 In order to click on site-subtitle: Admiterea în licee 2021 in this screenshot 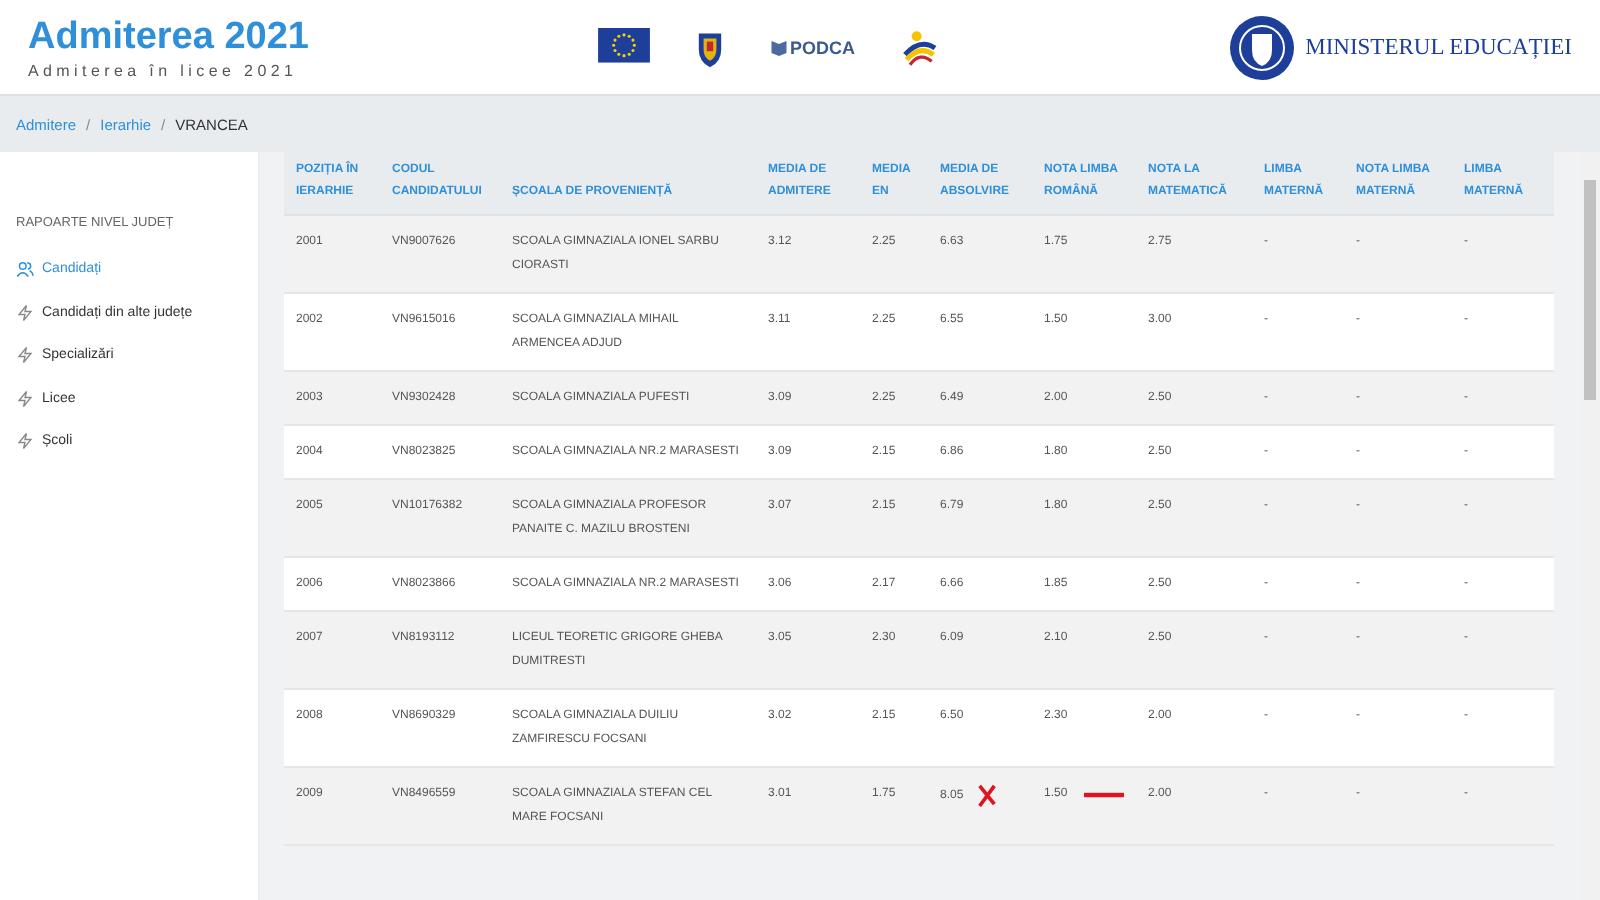, I will do `click(164, 70)`.